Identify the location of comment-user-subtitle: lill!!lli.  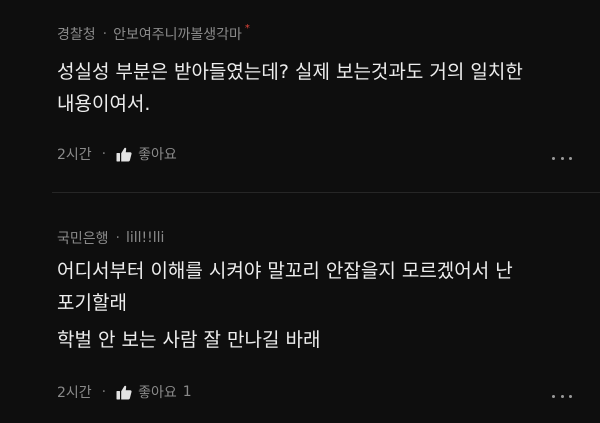
(145, 238).